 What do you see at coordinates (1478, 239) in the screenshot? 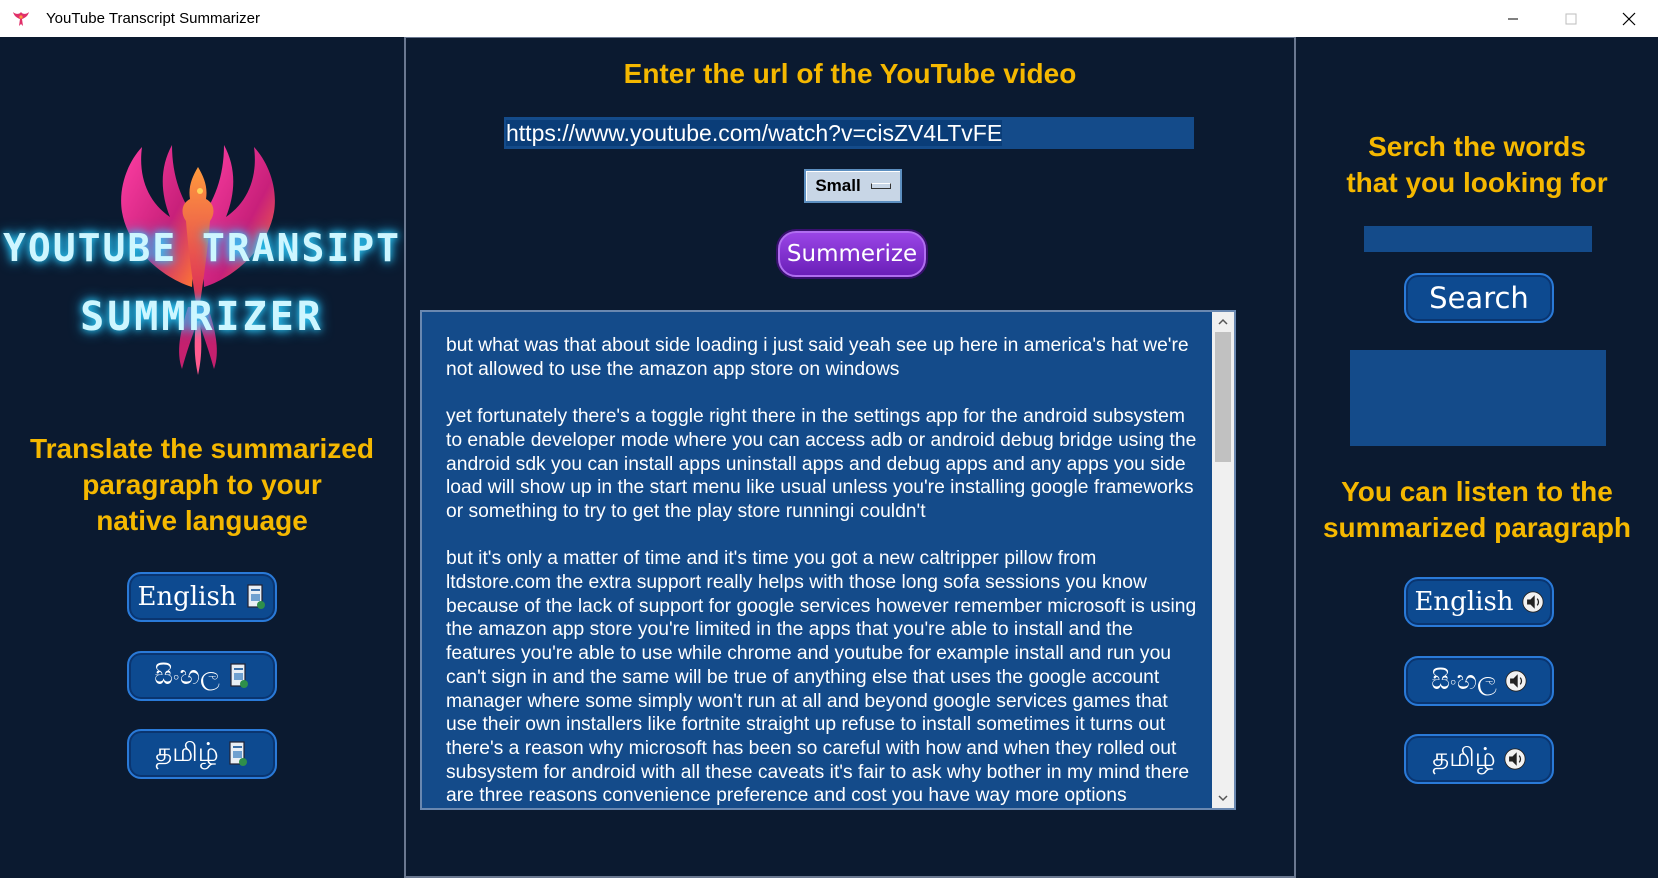
I see `search-input` at bounding box center [1478, 239].